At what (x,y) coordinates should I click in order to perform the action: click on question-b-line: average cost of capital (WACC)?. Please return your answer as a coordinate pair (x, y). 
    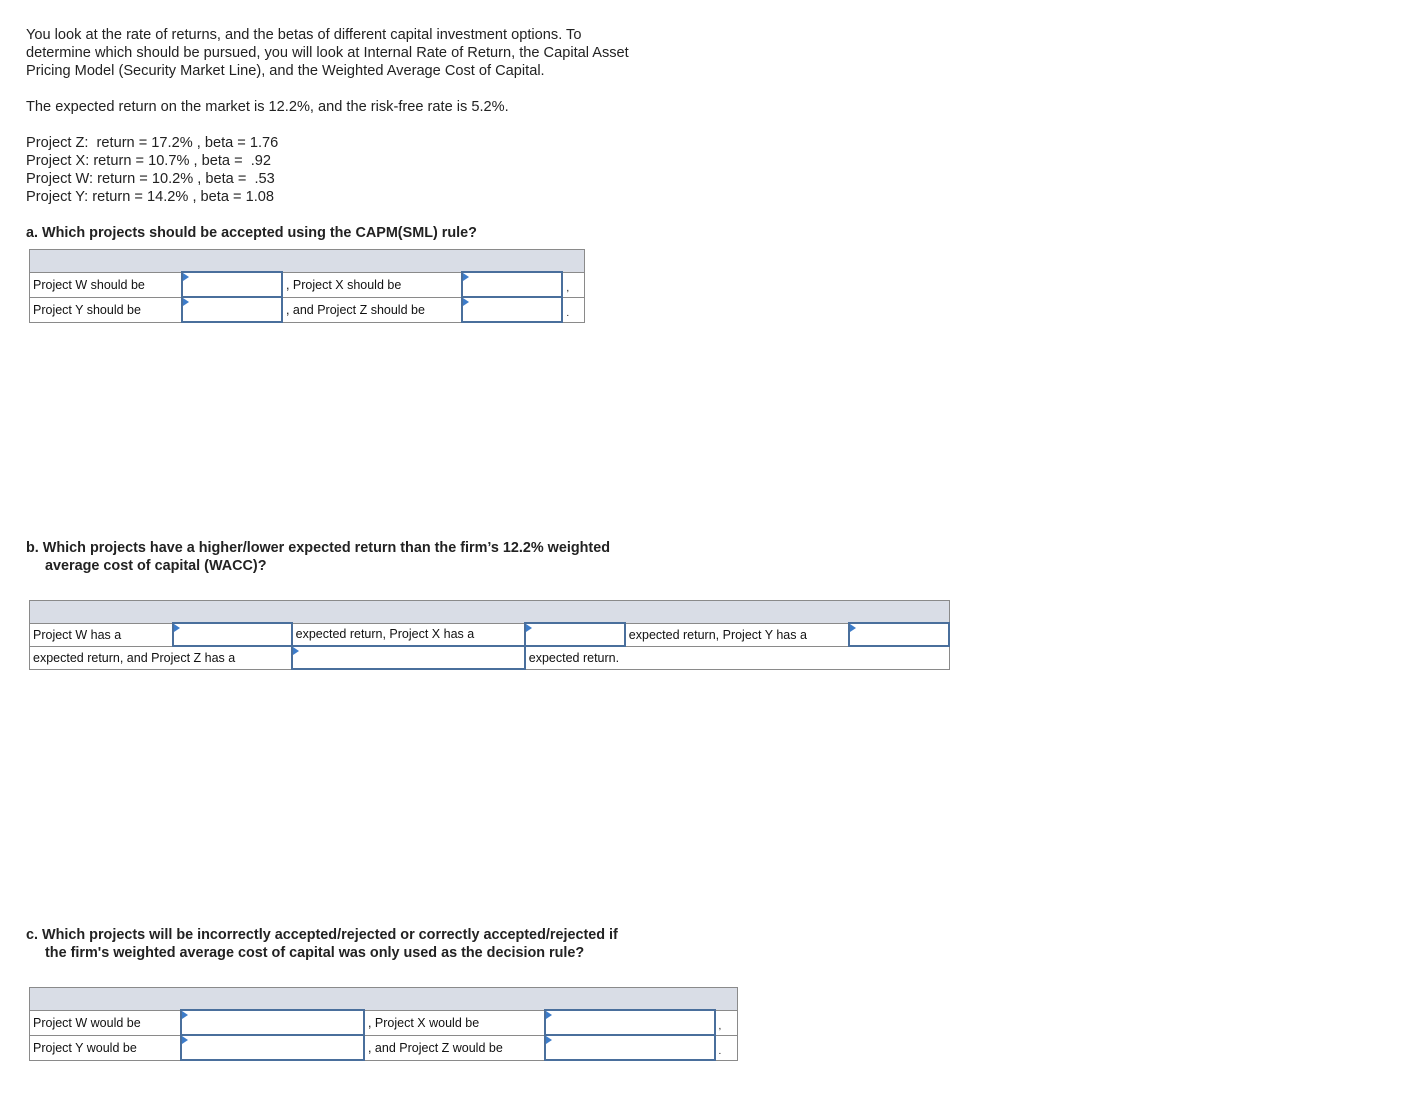
    Looking at the image, I should click on (156, 566).